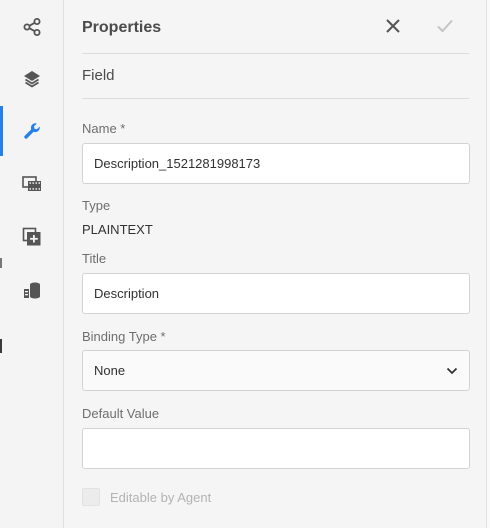  Describe the element at coordinates (452, 370) in the screenshot. I see `chevron-down-icon` at that location.